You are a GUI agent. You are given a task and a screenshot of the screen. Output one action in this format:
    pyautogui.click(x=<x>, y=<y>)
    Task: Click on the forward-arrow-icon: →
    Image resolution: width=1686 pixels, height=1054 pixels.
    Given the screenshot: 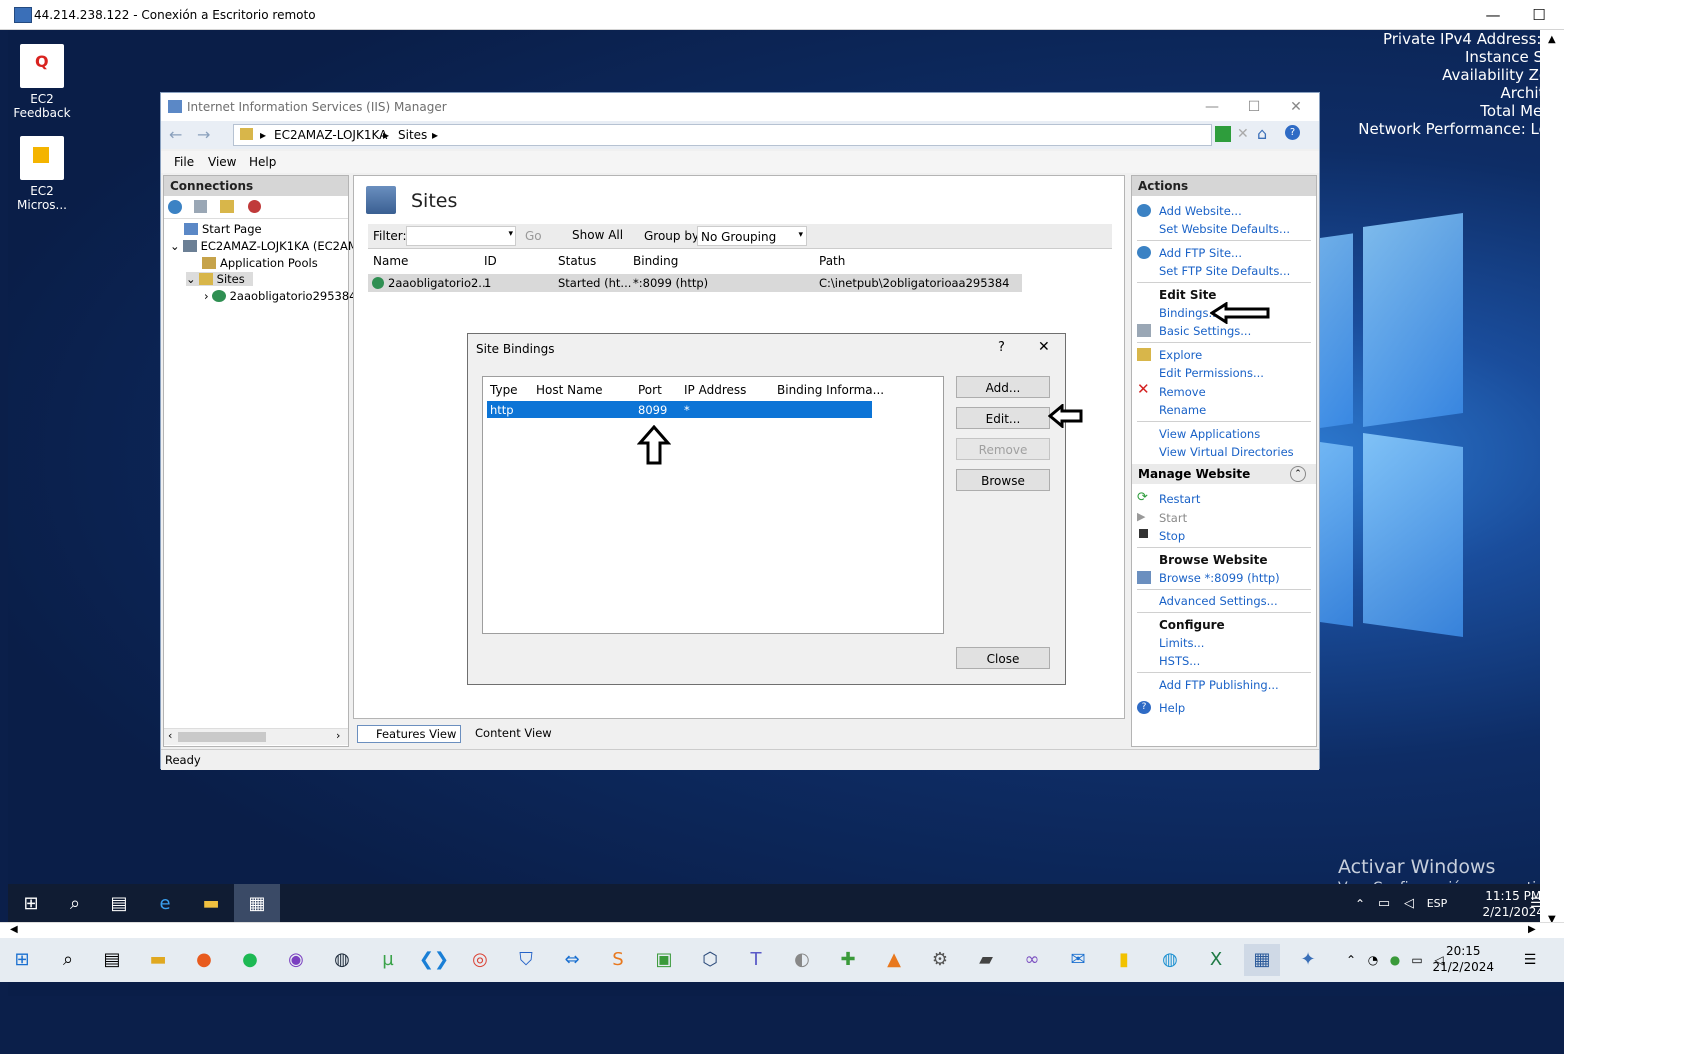 What is the action you would take?
    pyautogui.click(x=203, y=134)
    